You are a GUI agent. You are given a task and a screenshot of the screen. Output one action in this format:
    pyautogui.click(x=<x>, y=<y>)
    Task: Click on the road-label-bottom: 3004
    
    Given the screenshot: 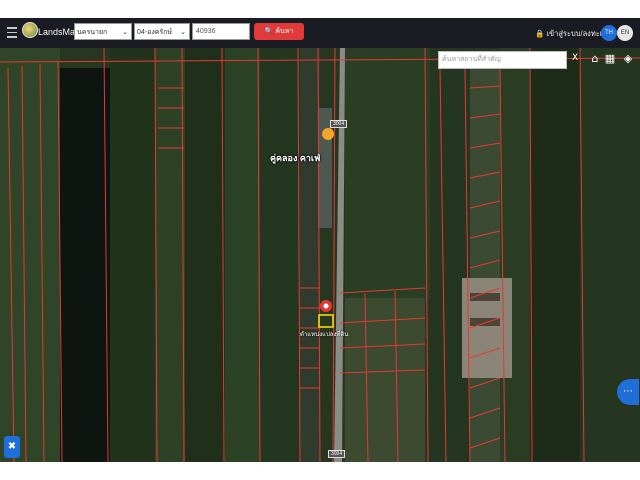 What is the action you would take?
    pyautogui.click(x=337, y=454)
    